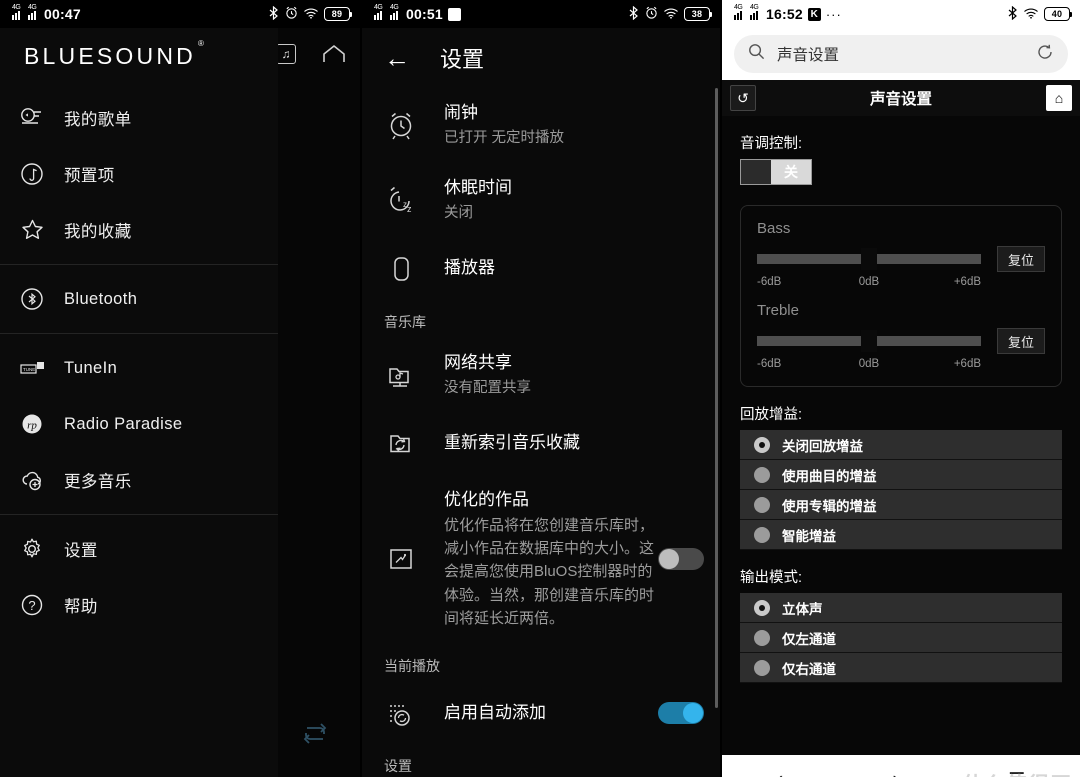 The height and width of the screenshot is (777, 1080). Describe the element at coordinates (123, 423) in the screenshot. I see `sidebar-item-label: Radio Paradise` at that location.